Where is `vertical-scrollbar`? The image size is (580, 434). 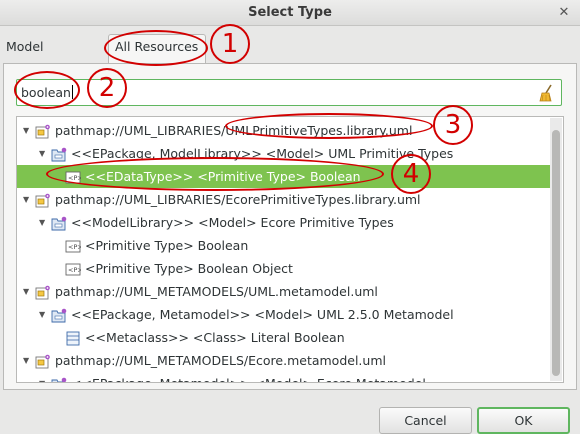 vertical-scrollbar is located at coordinates (556, 249).